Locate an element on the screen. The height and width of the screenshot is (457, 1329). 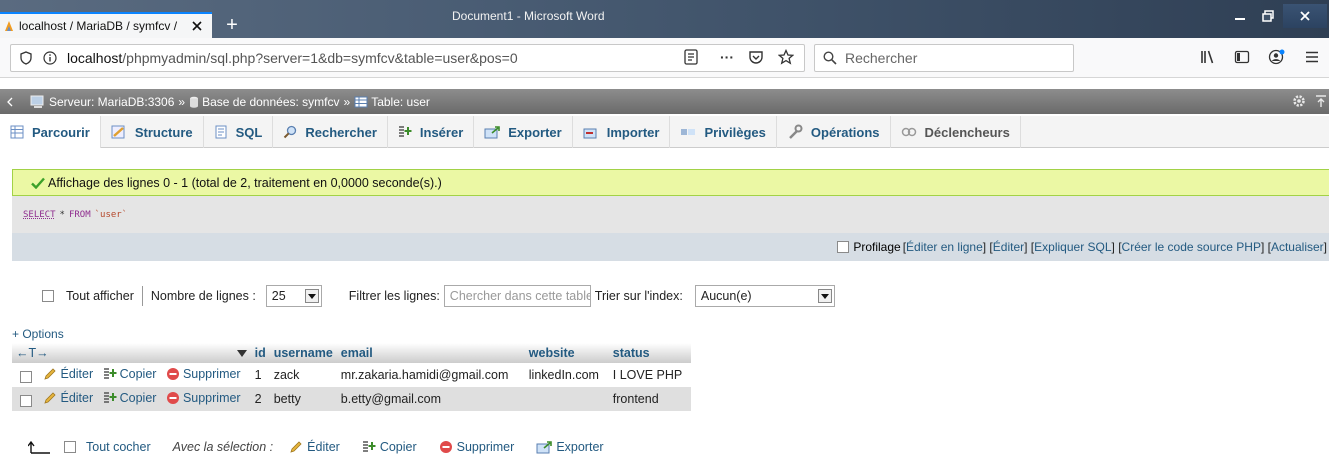
window-minimize-icon is located at coordinates (1240, 16).